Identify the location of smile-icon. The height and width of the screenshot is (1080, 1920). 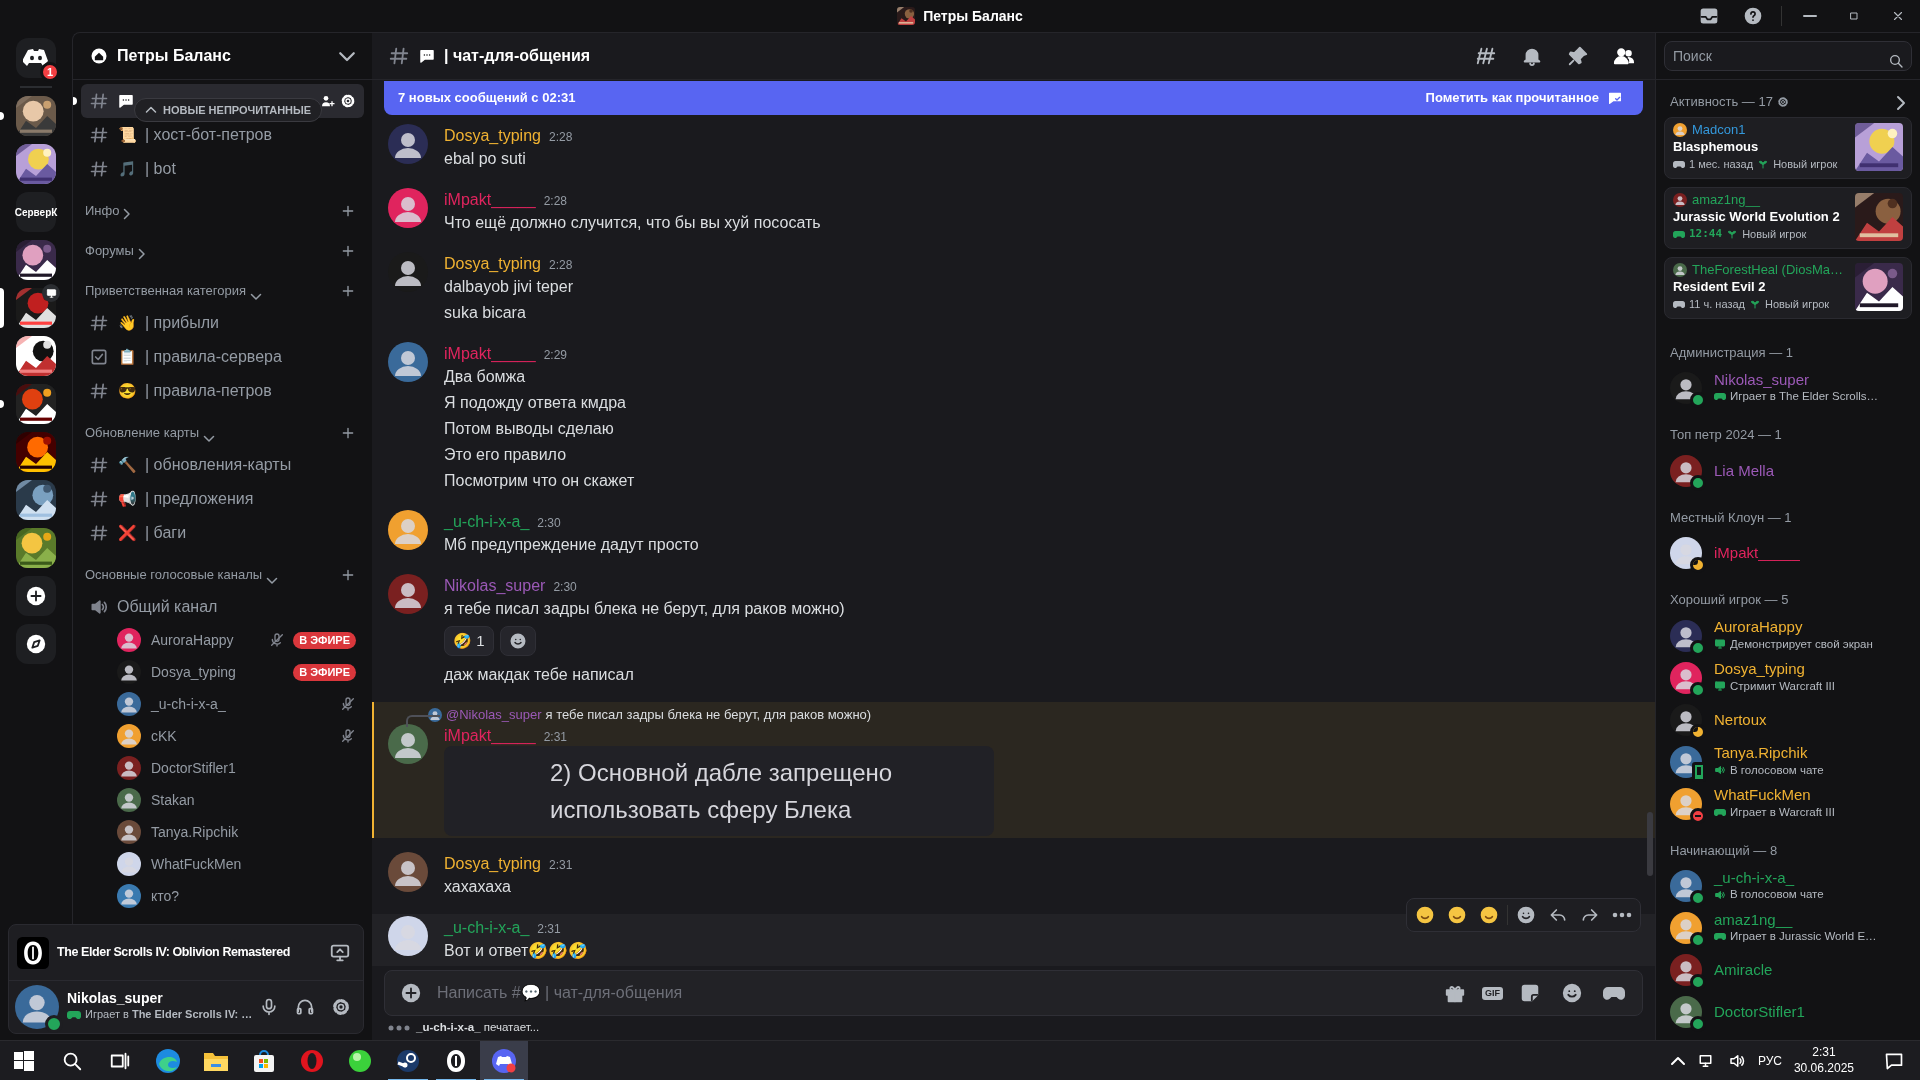
(517, 641).